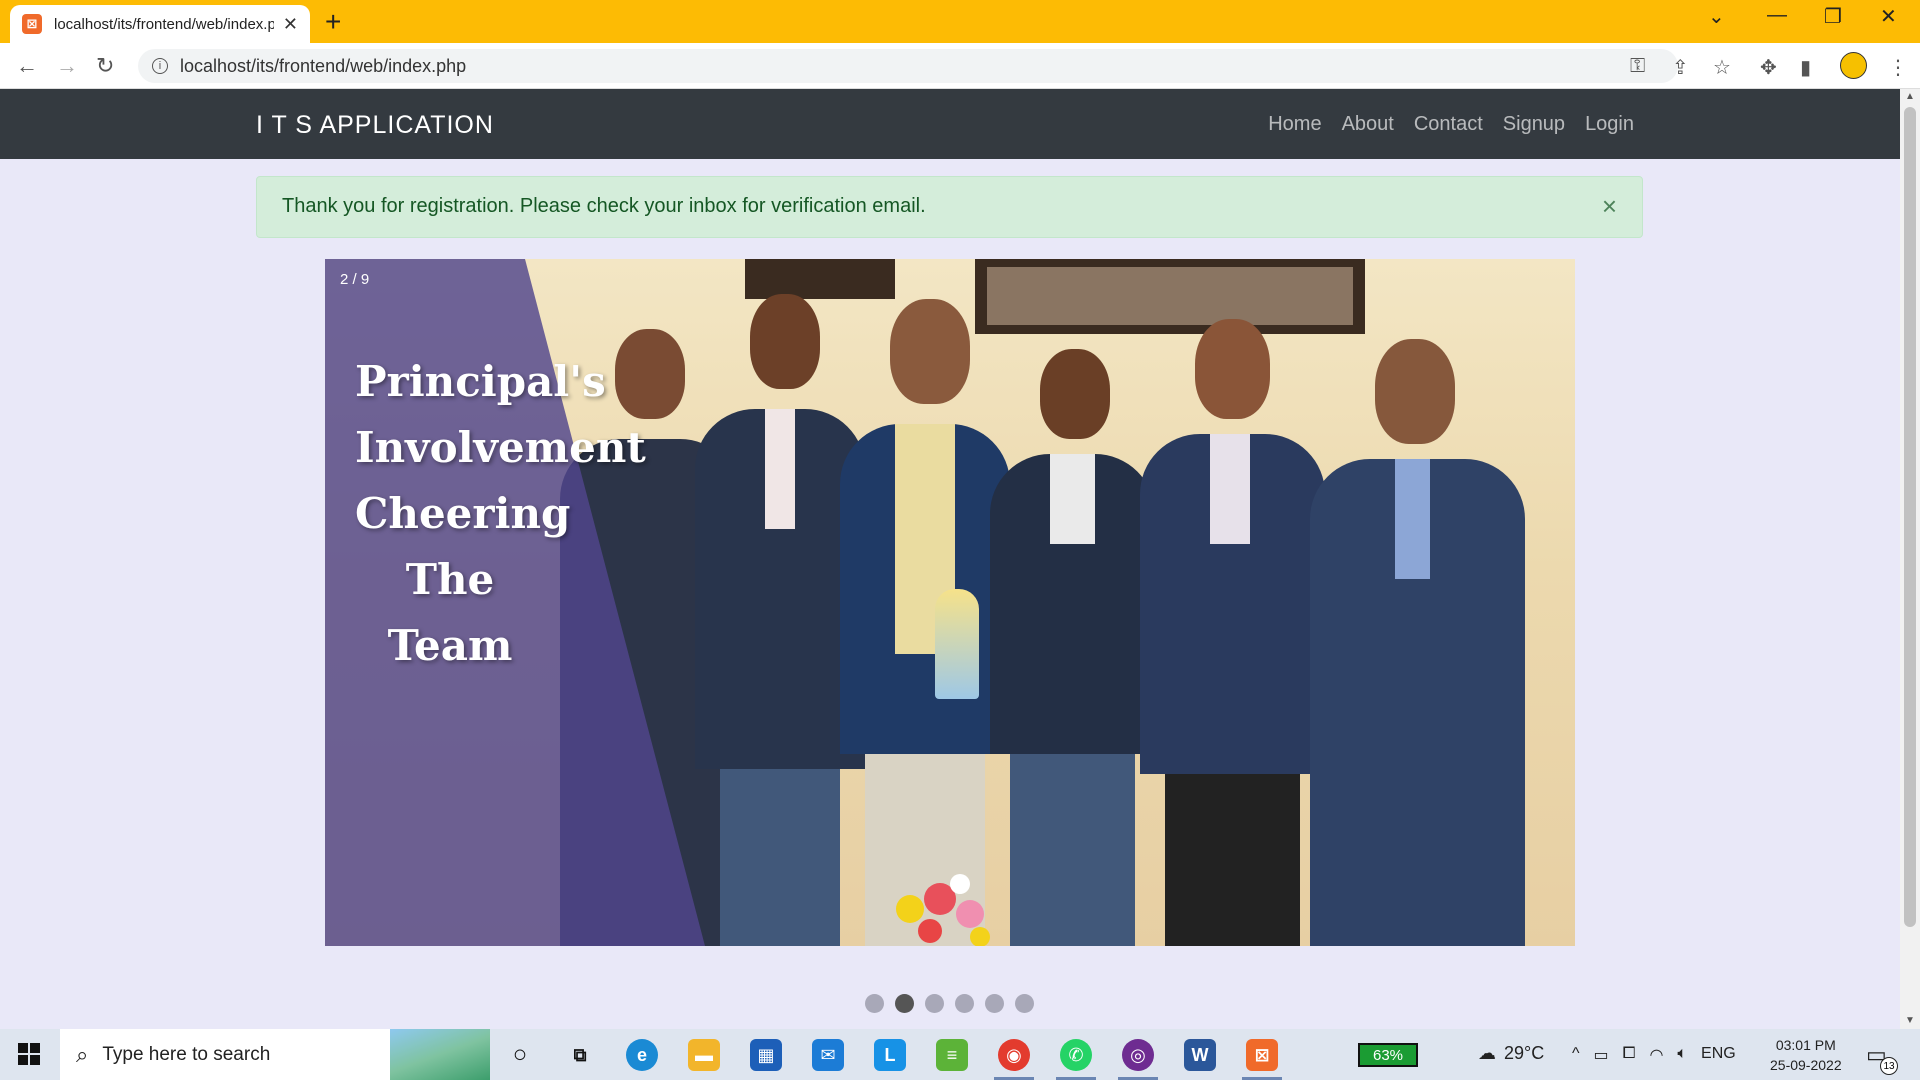 The image size is (1920, 1080). What do you see at coordinates (1629, 1055) in the screenshot?
I see `device-icon: ⧠` at bounding box center [1629, 1055].